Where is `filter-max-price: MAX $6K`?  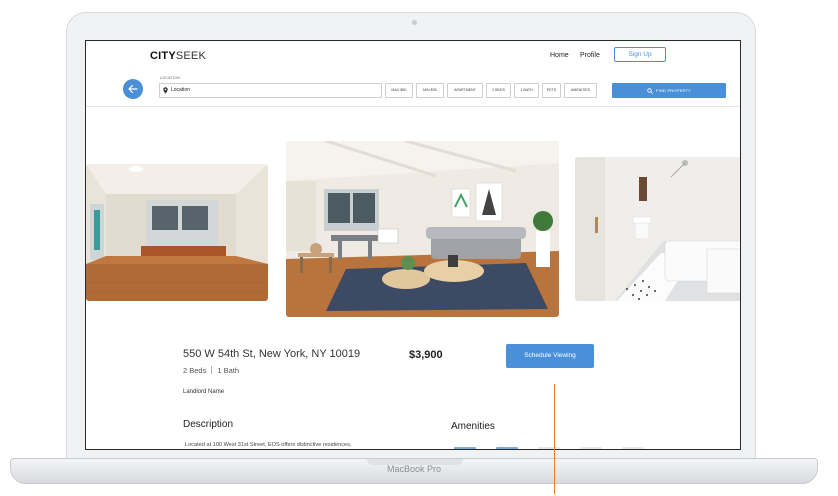 filter-max-price: MAX $6K is located at coordinates (399, 90).